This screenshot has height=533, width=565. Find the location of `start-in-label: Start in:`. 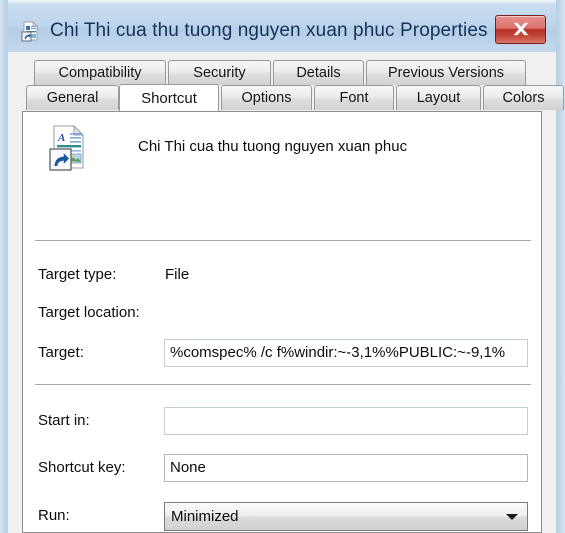

start-in-label: Start in: is located at coordinates (64, 420).